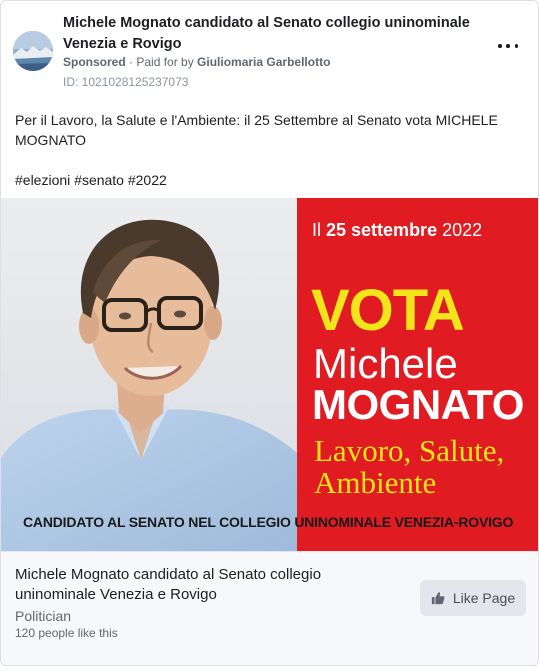  I want to click on page-avatar, so click(33, 51).